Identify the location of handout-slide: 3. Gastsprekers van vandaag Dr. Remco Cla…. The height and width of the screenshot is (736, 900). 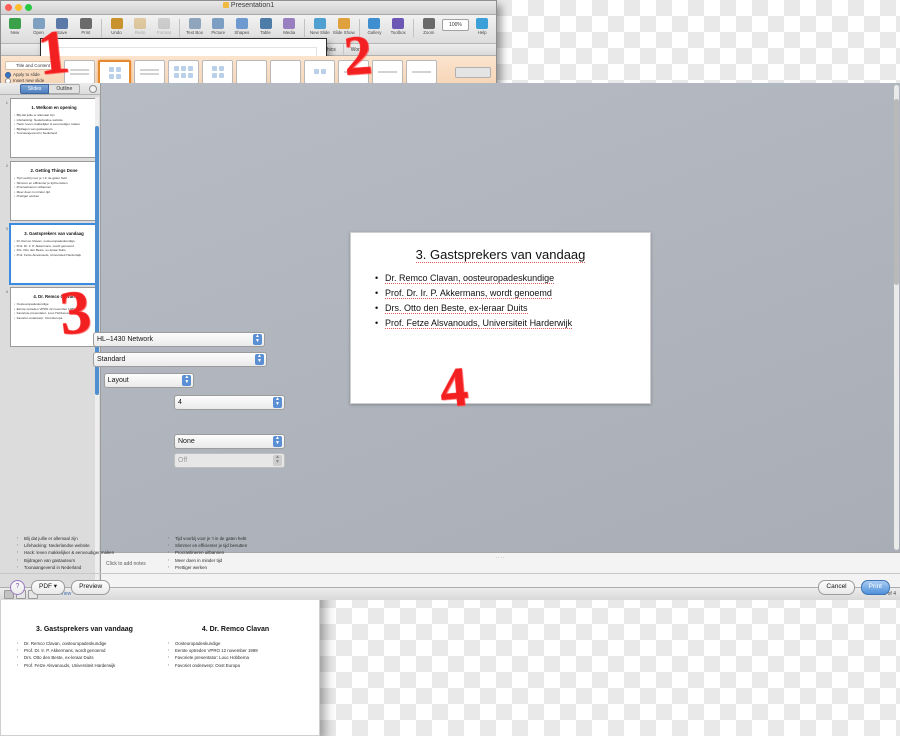
(84, 671).